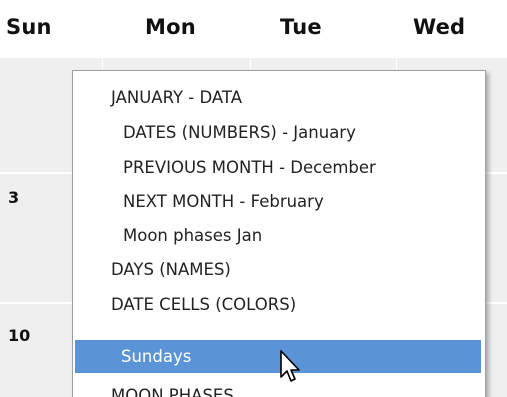  Describe the element at coordinates (278, 356) in the screenshot. I see `menu-item-sundays: Sundays` at that location.